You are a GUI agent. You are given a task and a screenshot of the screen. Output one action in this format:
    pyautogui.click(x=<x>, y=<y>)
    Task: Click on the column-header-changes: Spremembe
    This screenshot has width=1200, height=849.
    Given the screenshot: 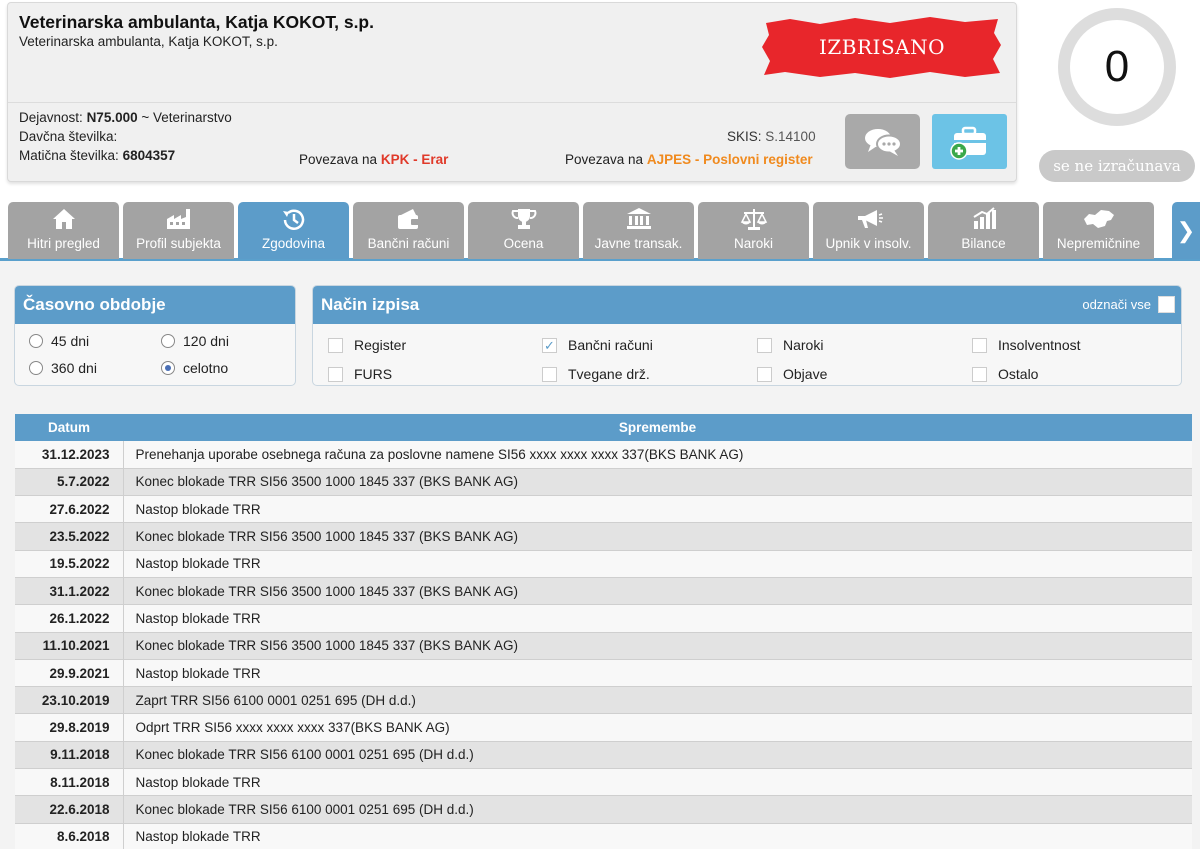 What is the action you would take?
    pyautogui.click(x=657, y=427)
    